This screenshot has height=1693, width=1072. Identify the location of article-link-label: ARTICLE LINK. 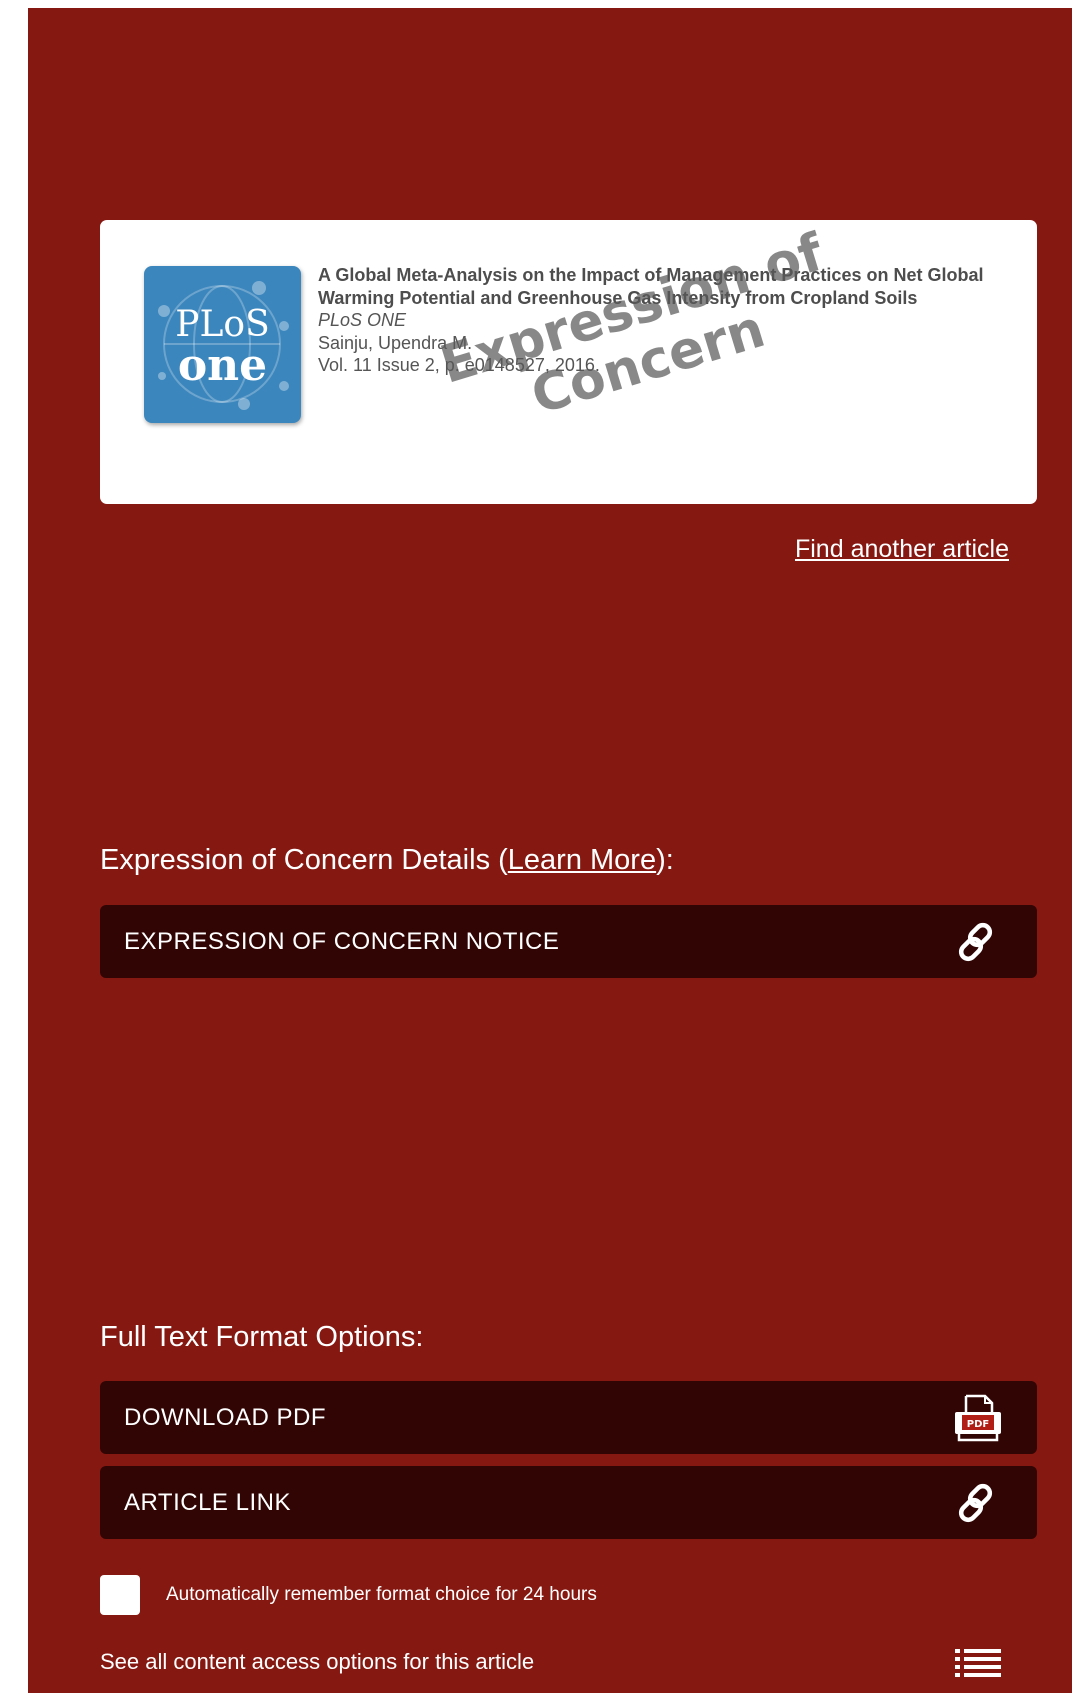
(207, 1502).